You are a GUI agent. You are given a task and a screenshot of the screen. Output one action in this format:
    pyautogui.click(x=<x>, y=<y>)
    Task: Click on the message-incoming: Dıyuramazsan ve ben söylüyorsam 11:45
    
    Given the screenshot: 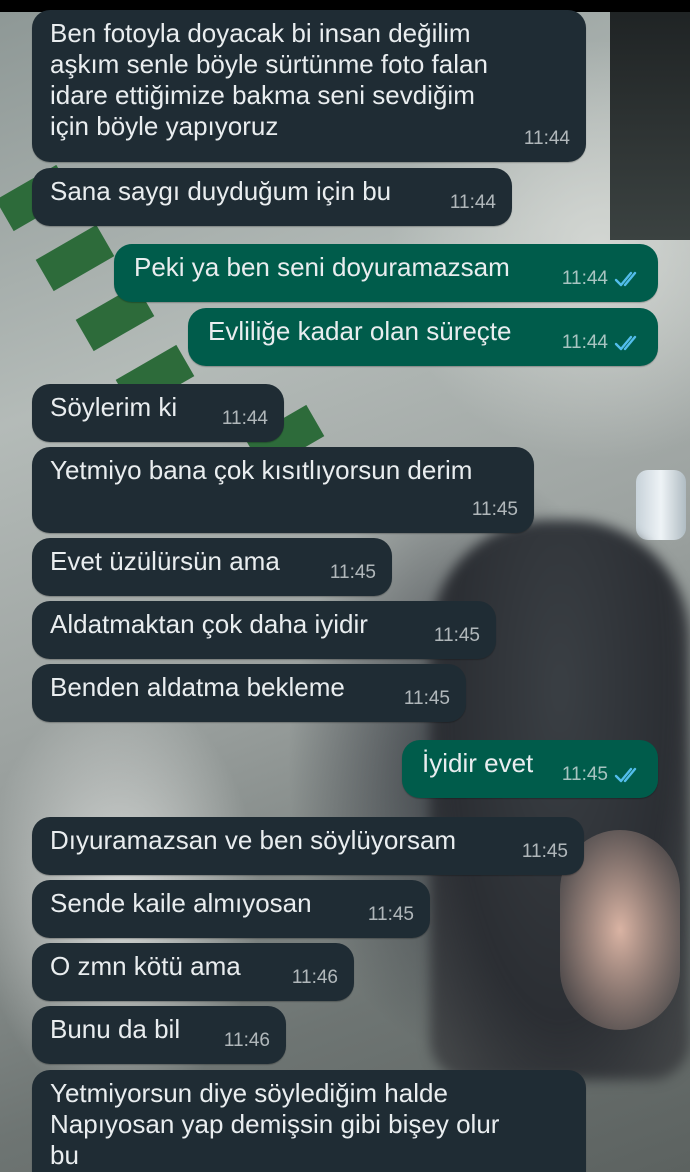 What is the action you would take?
    pyautogui.click(x=308, y=846)
    